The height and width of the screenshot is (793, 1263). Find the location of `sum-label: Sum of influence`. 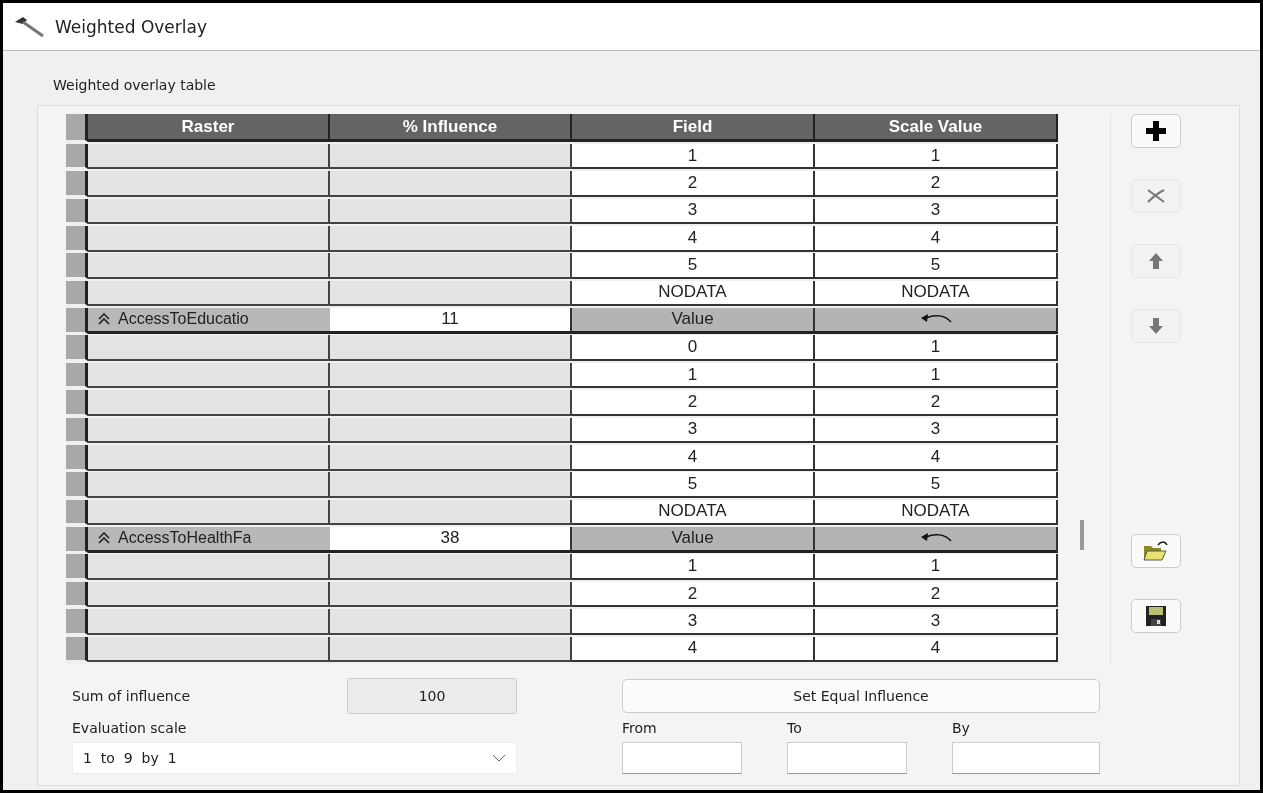

sum-label: Sum of influence is located at coordinates (132, 696).